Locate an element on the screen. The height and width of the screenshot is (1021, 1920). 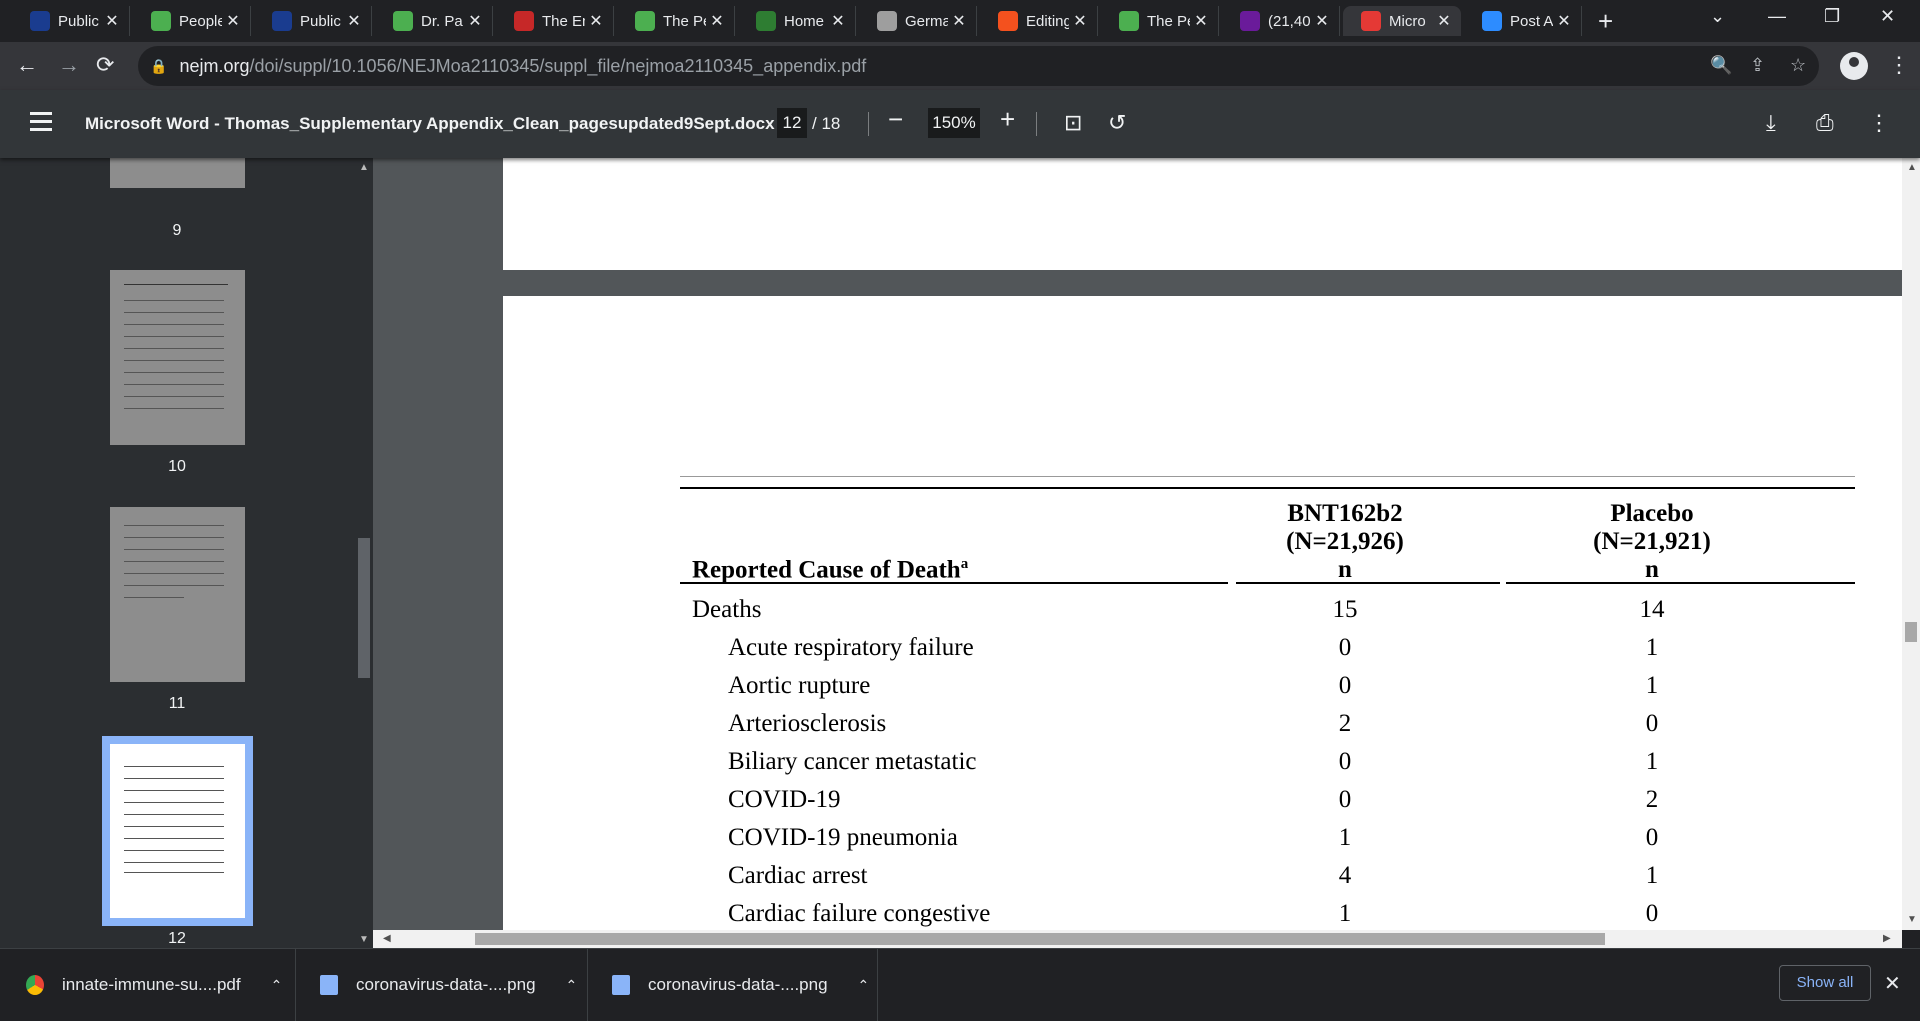
thumbnail-label-9: 9 is located at coordinates (177, 230).